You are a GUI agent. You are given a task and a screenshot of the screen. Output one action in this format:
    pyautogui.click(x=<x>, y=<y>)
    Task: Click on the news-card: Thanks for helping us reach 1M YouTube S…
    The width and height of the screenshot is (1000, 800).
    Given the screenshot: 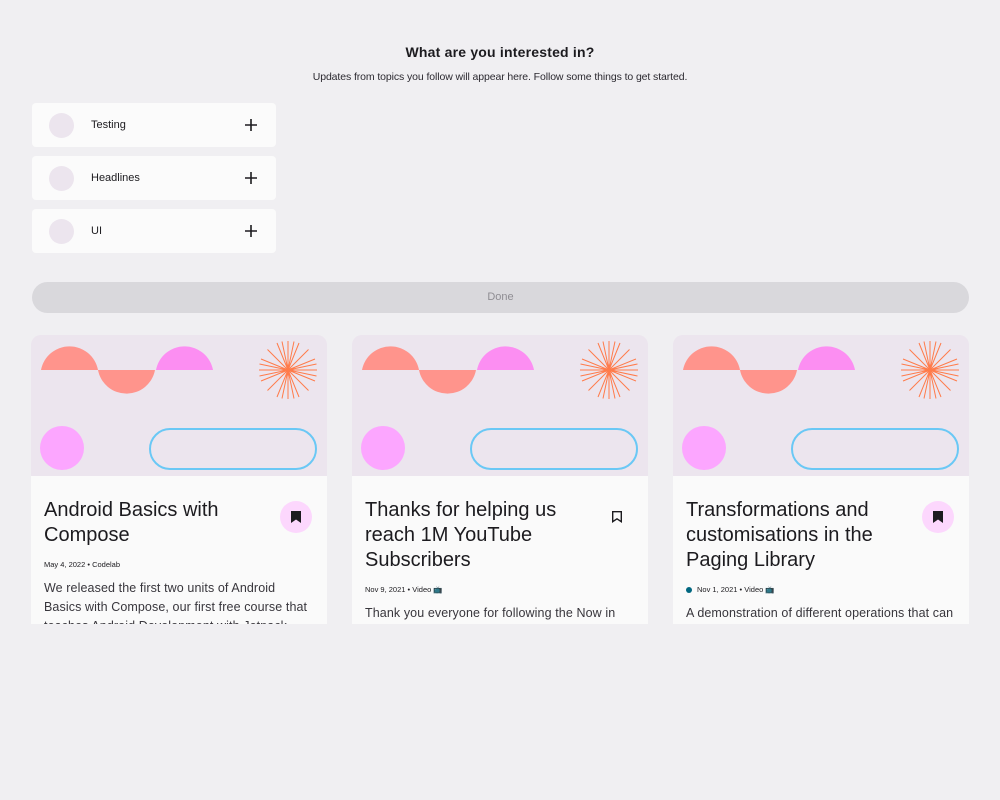 What is the action you would take?
    pyautogui.click(x=500, y=479)
    